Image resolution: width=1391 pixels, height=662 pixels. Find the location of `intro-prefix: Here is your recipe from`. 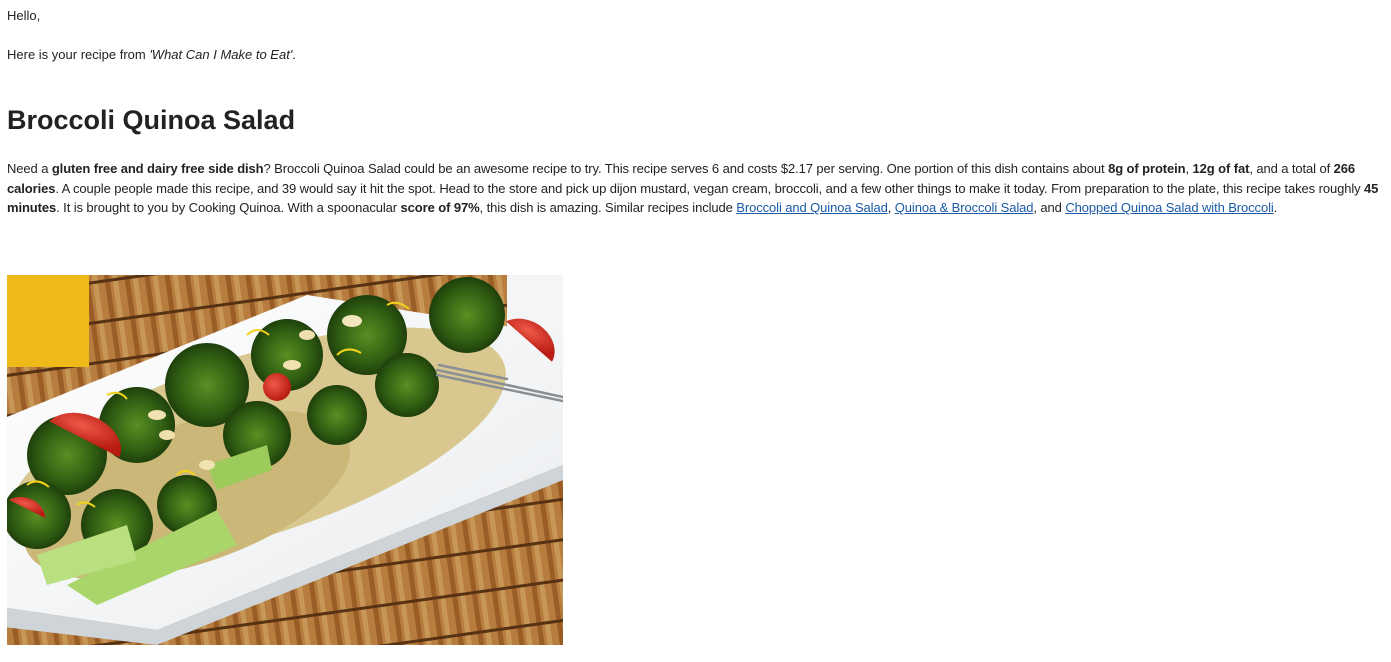

intro-prefix: Here is your recipe from is located at coordinates (78, 54).